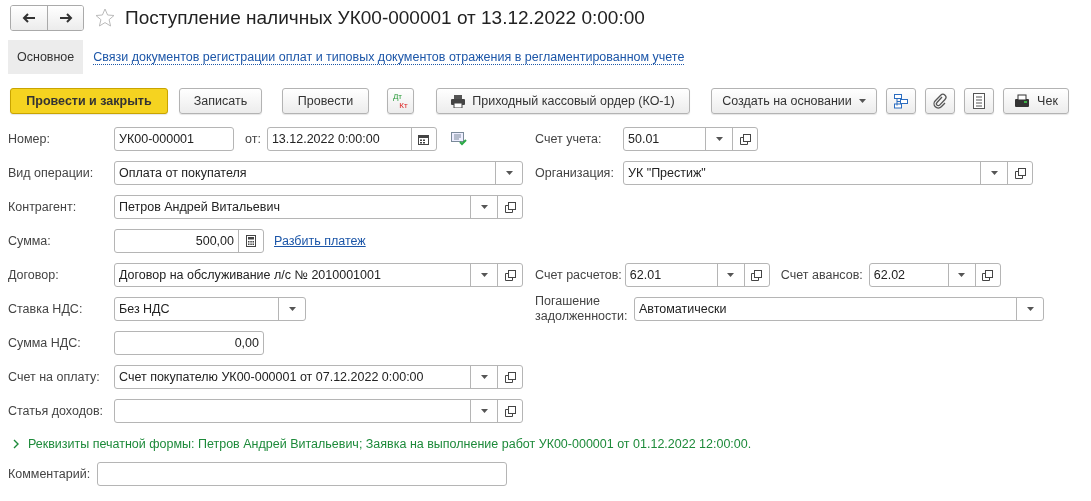 Image resolution: width=1091 pixels, height=501 pixels. Describe the element at coordinates (690, 139) in the screenshot. I see `select-field: 50.01` at that location.